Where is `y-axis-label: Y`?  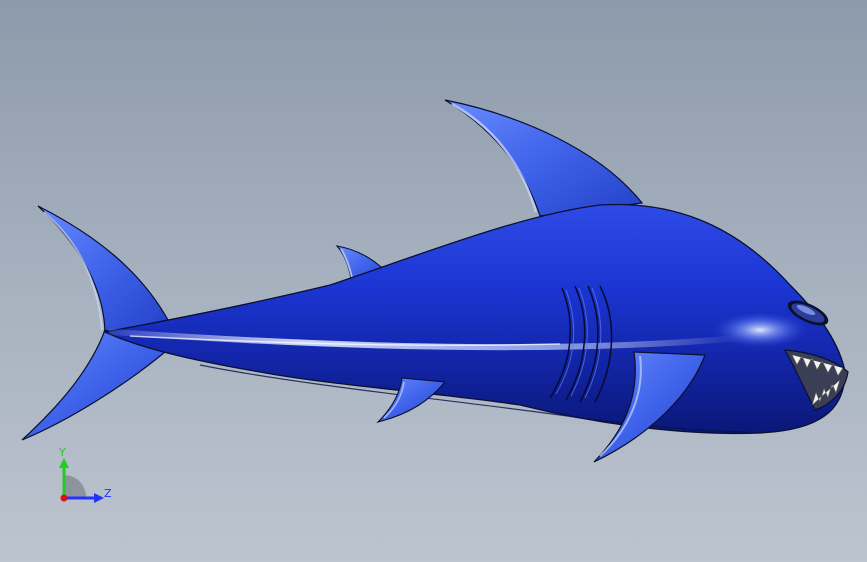
y-axis-label: Y is located at coordinates (62, 452).